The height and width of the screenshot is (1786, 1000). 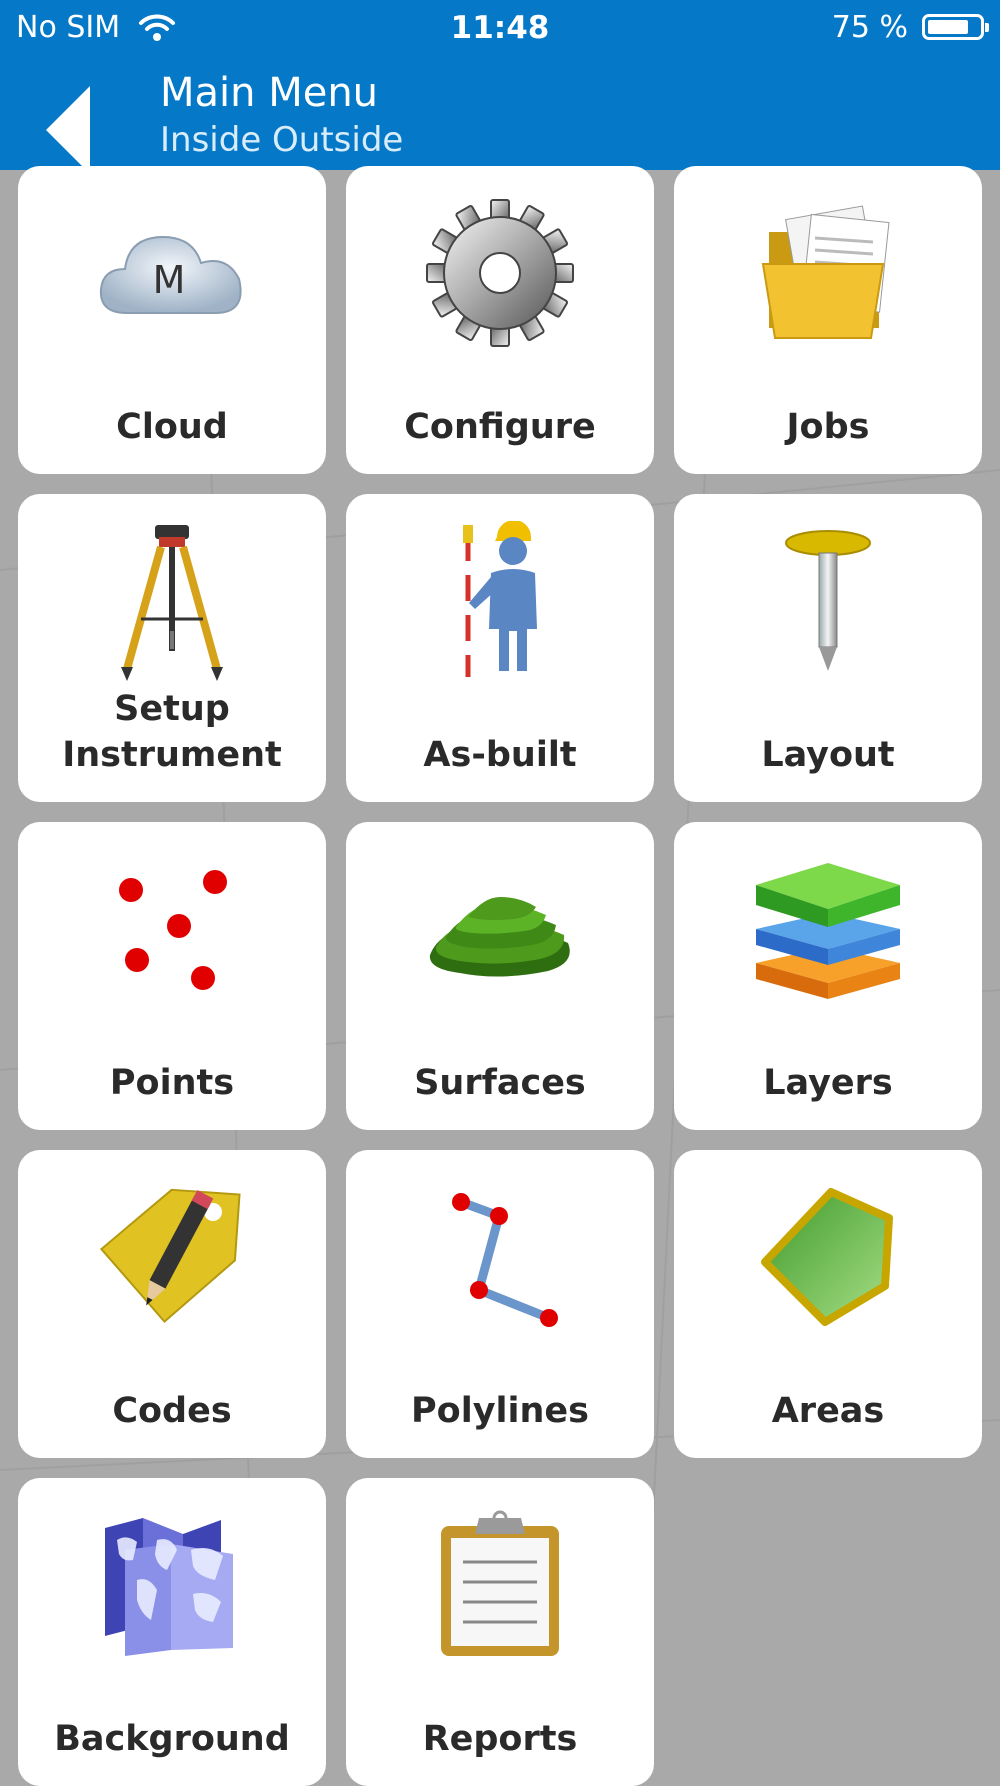 I want to click on nav-bar: Main Menu Inside Outside, so click(x=500, y=115).